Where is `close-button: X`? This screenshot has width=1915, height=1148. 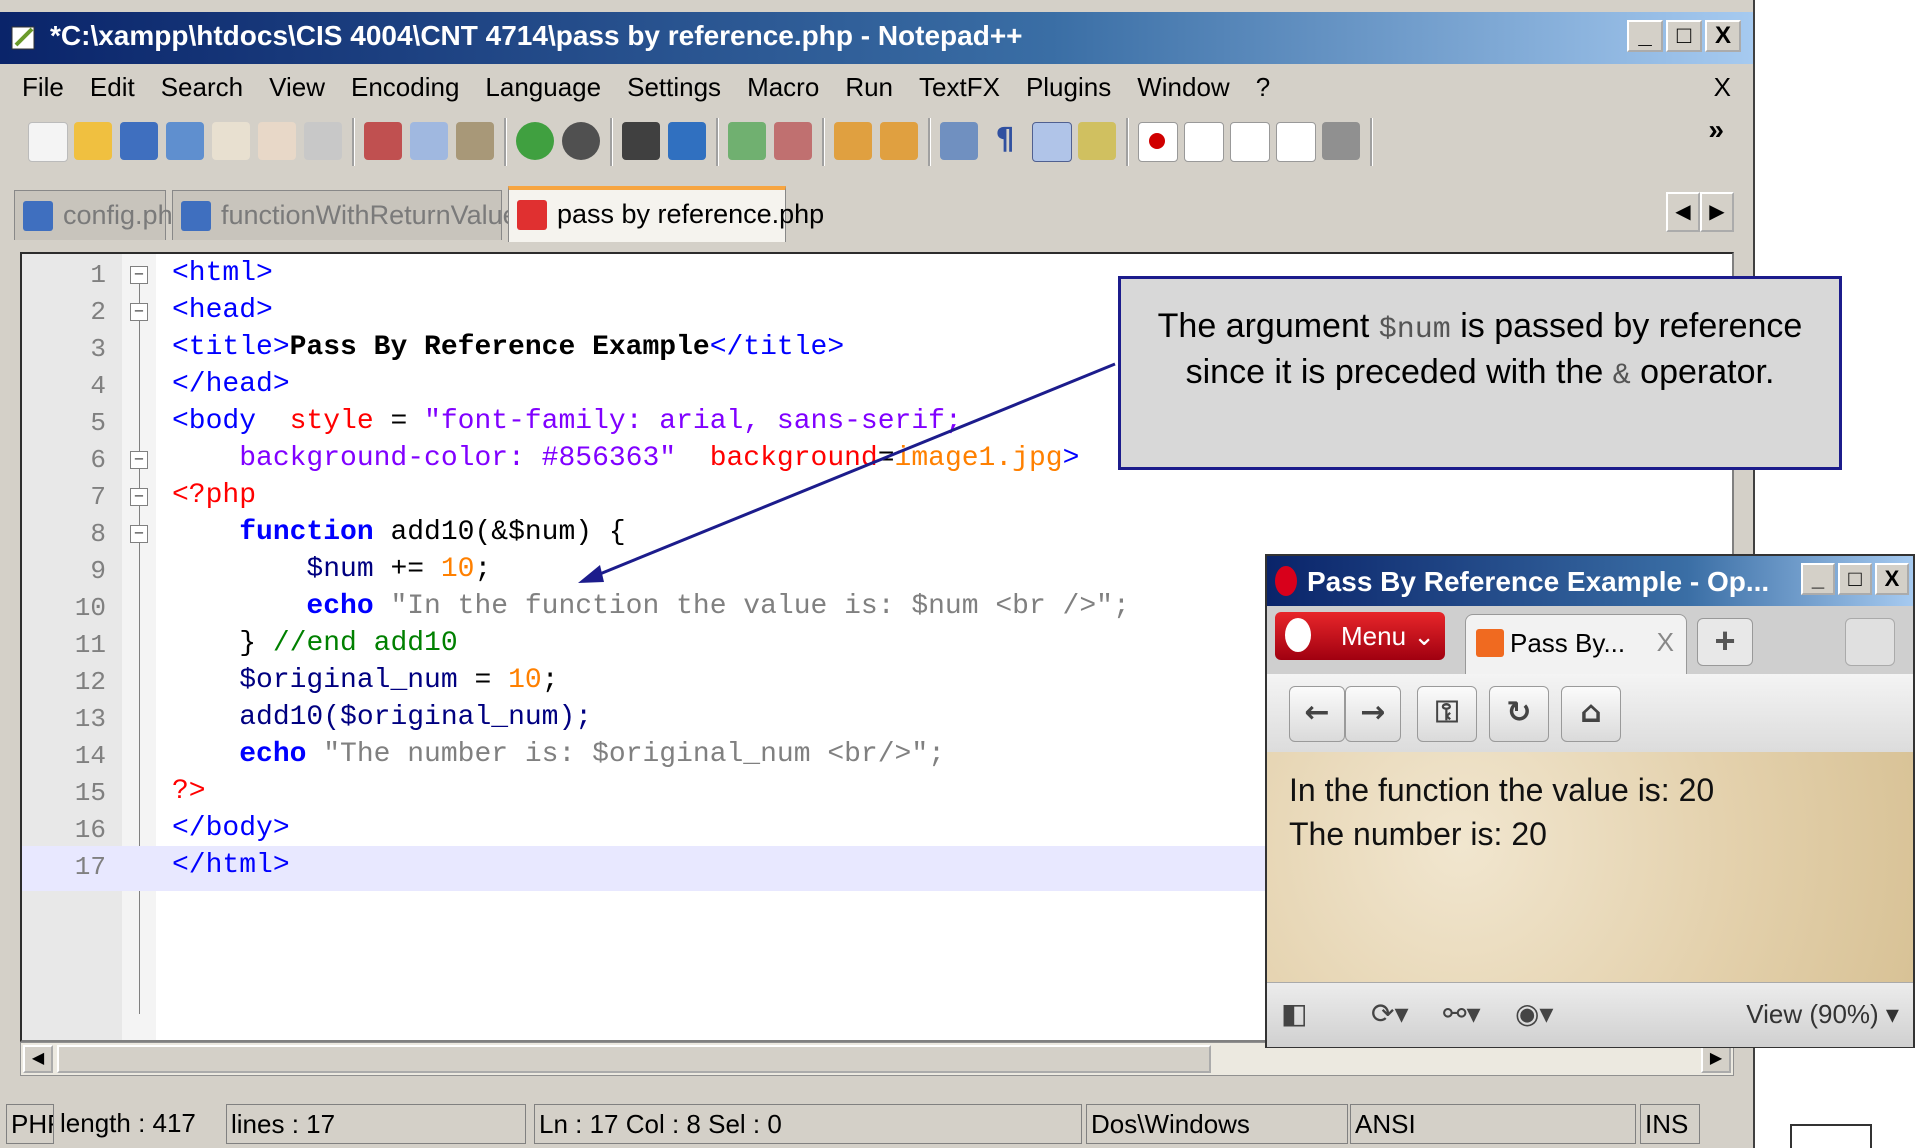
close-button: X is located at coordinates (1723, 36).